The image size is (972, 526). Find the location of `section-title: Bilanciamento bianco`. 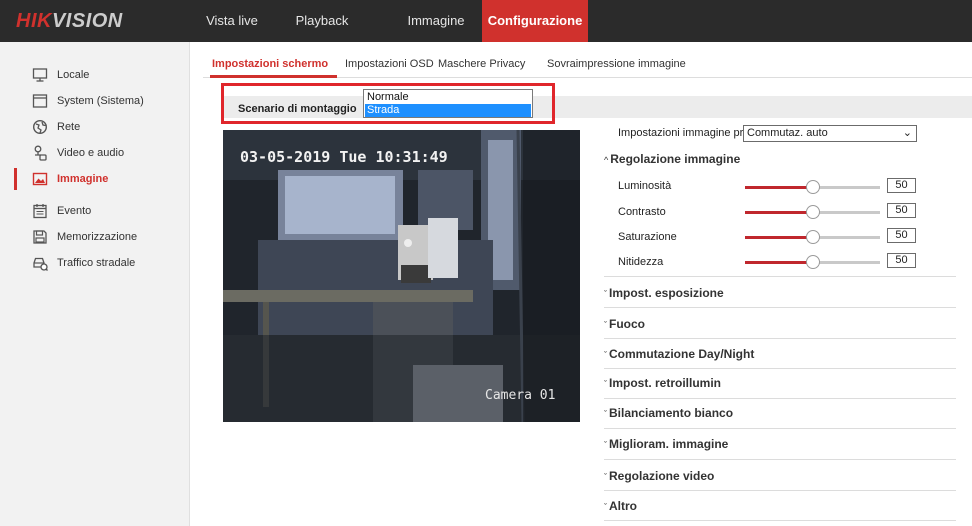

section-title: Bilanciamento bianco is located at coordinates (671, 413).